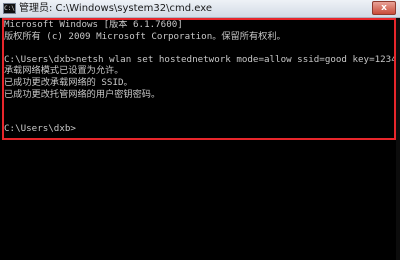  Describe the element at coordinates (116, 8) in the screenshot. I see `window-title: 管理员: C:\Windows\system32\cmd.exe` at that location.